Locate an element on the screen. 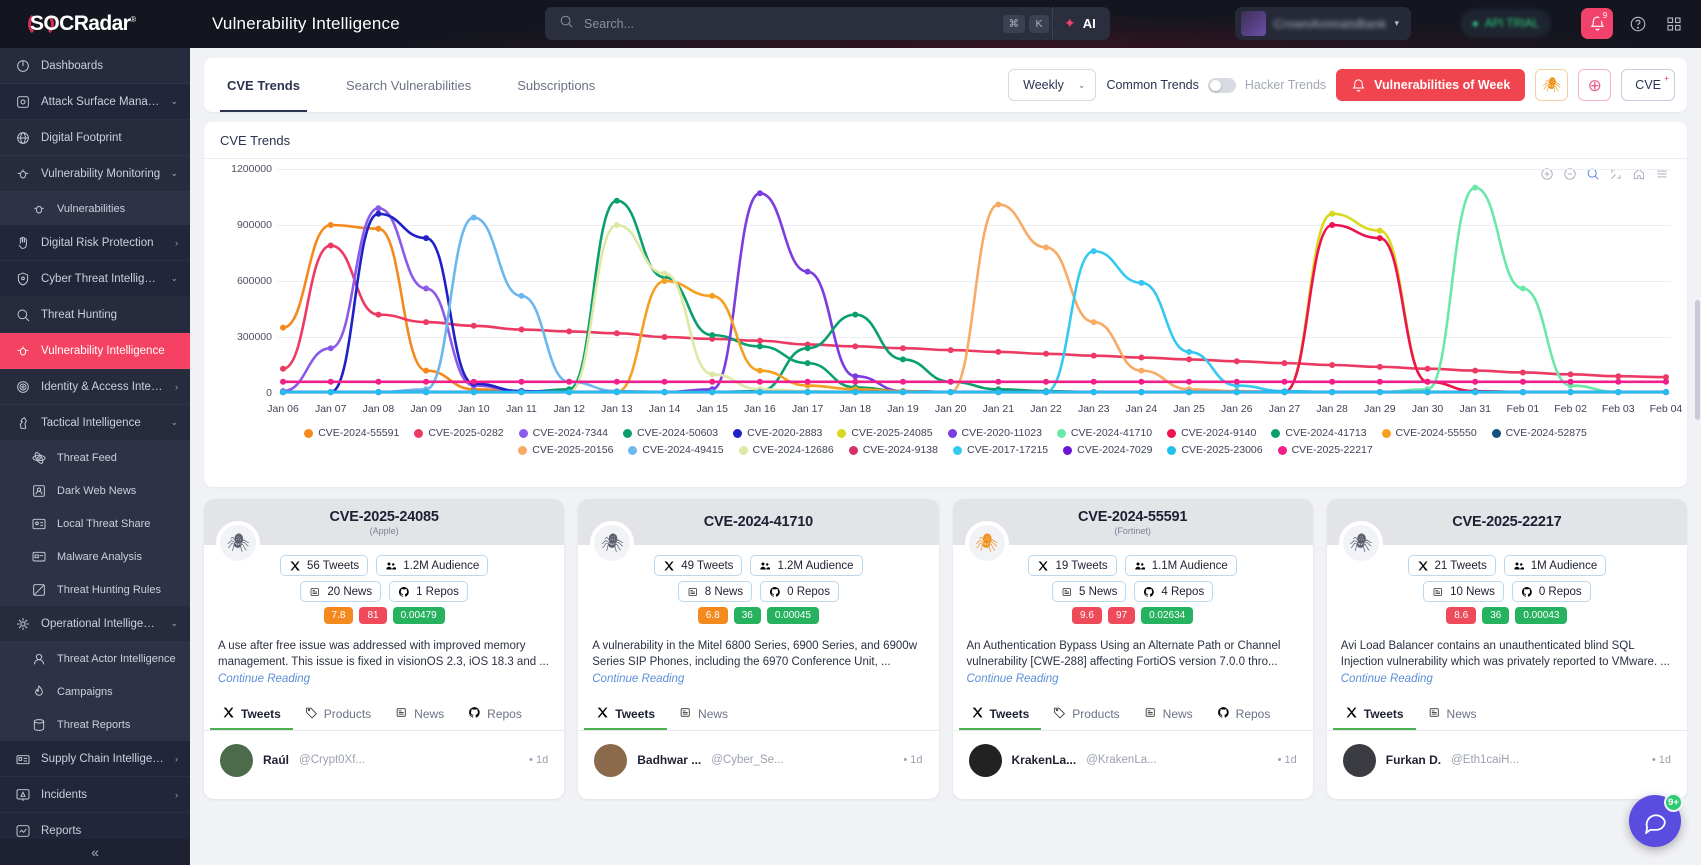  news-stat: 10 News is located at coordinates (1463, 591).